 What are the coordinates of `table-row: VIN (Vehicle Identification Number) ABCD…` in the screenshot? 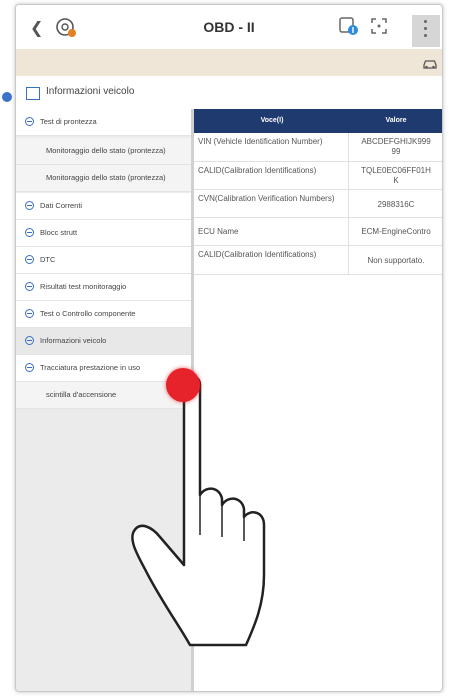 It's located at (318, 147).